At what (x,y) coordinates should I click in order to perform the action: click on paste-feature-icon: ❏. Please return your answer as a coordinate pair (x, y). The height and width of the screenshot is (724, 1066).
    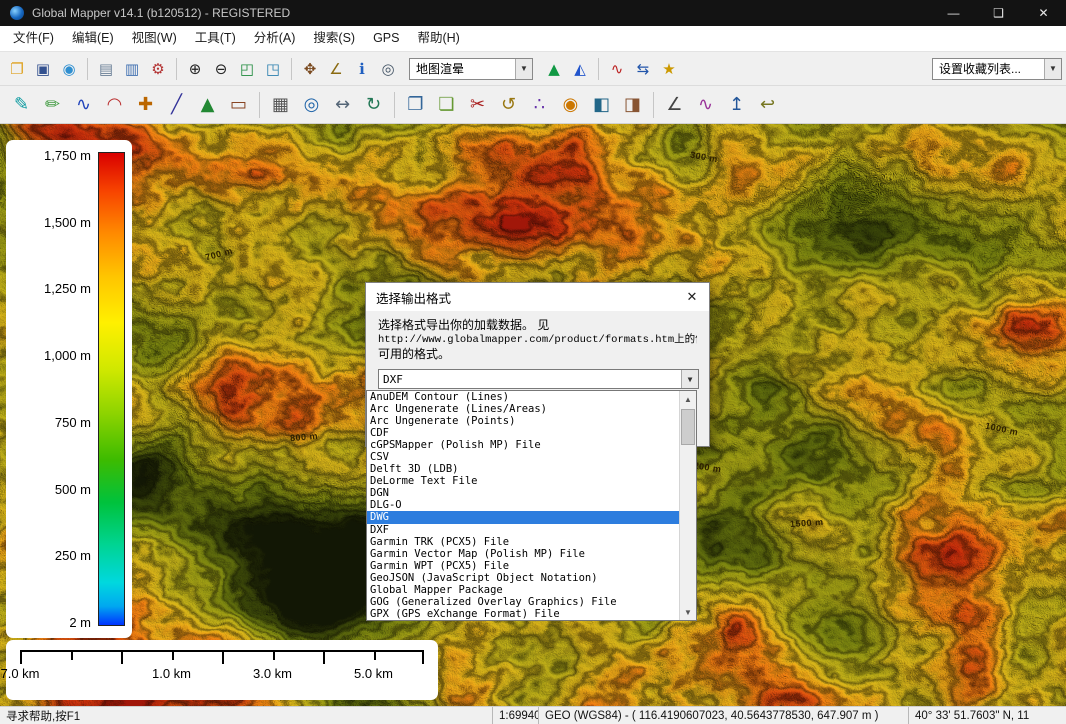
    Looking at the image, I should click on (446, 104).